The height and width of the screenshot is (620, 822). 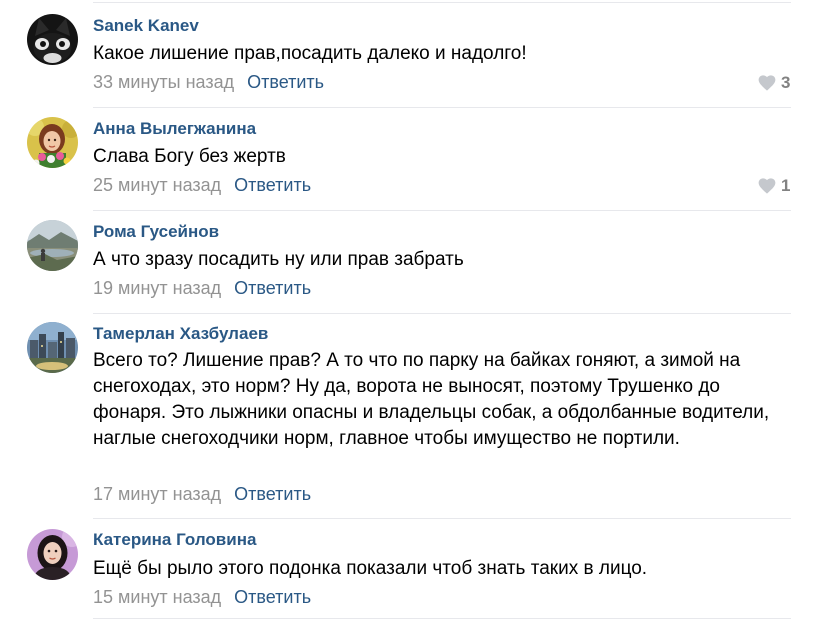 What do you see at coordinates (157, 494) in the screenshot?
I see `comment-timestamp: 17 минут назад` at bounding box center [157, 494].